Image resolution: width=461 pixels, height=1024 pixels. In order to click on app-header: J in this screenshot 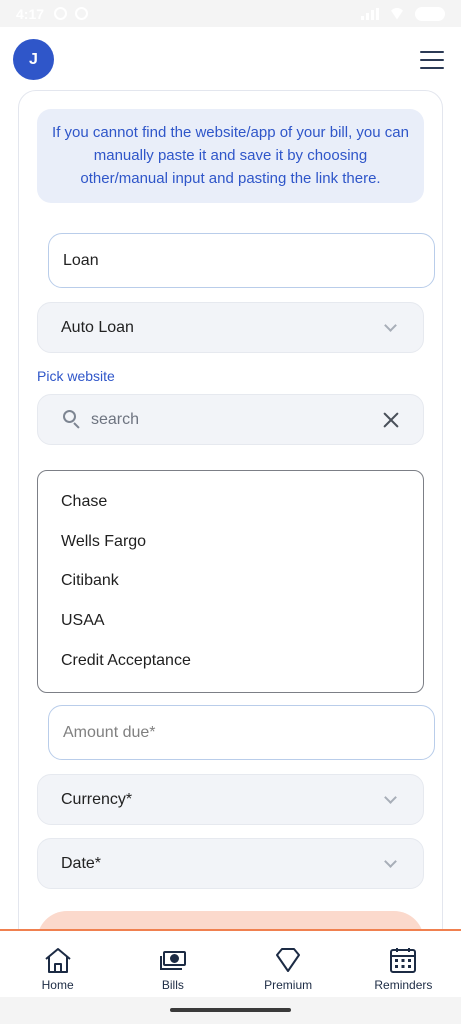, I will do `click(230, 59)`.